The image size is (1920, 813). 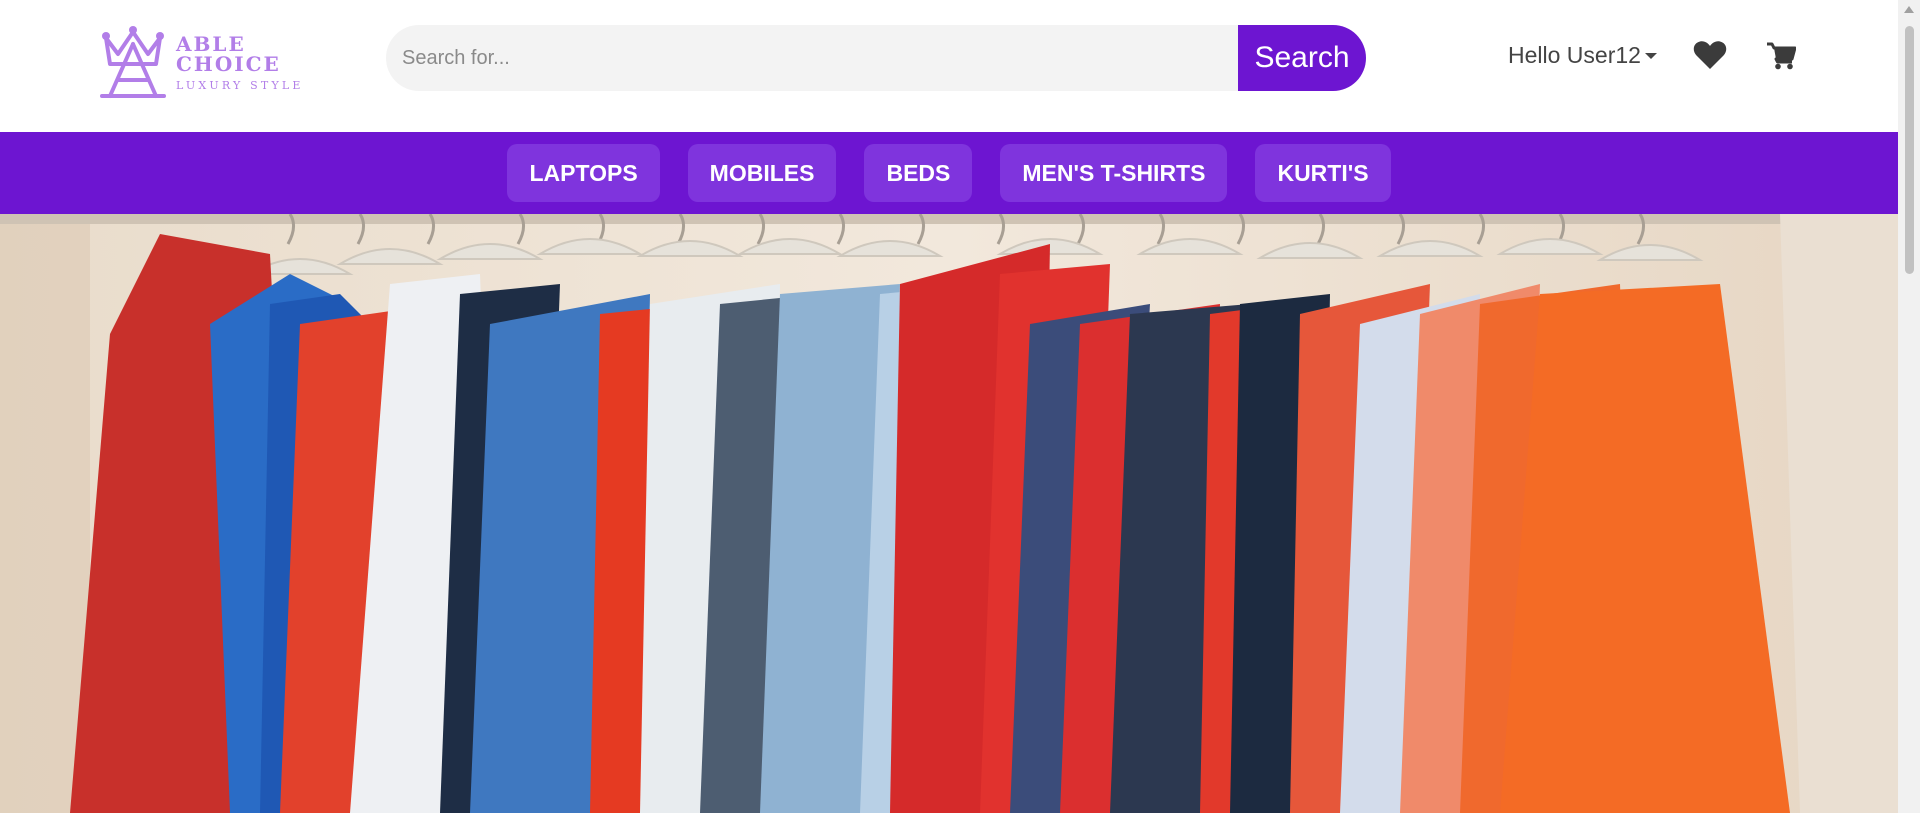 I want to click on crown-logo-icon, so click(x=133, y=62).